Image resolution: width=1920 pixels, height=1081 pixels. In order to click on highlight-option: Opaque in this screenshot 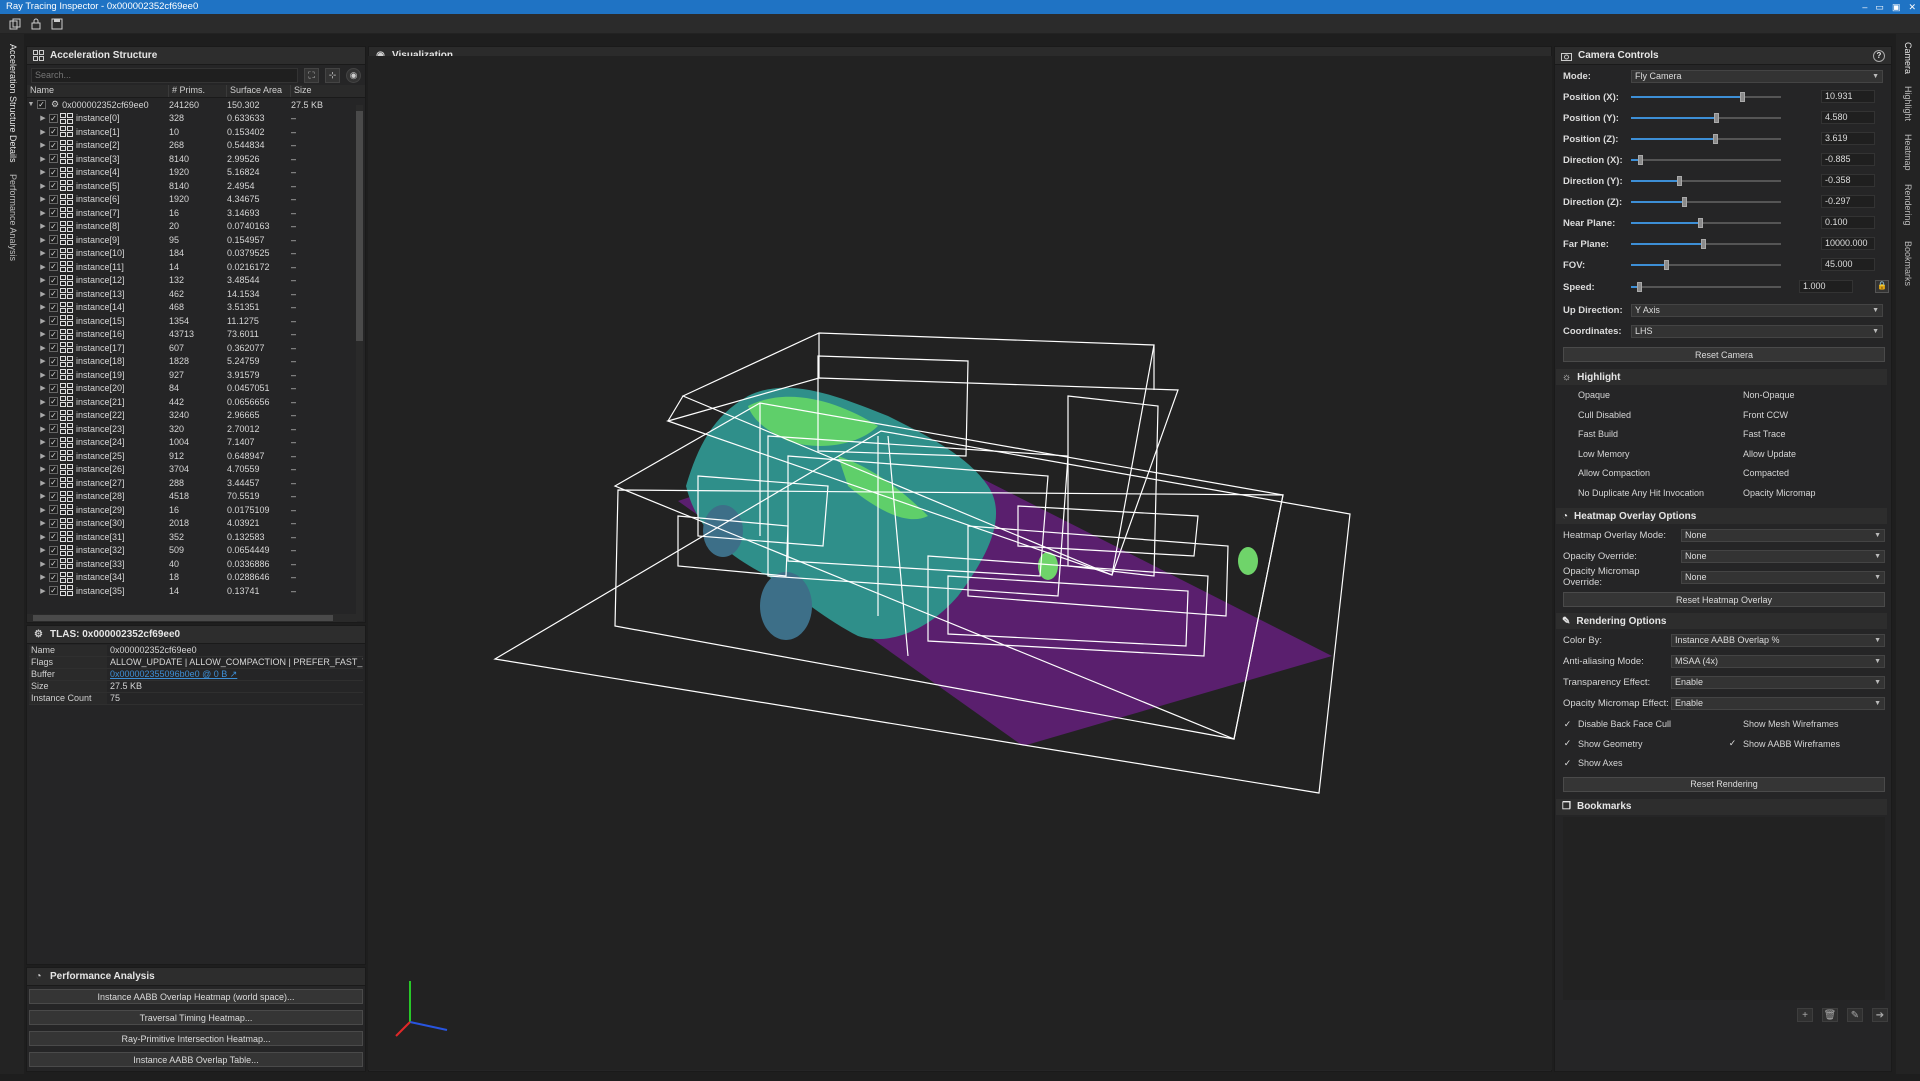, I will do `click(1586, 395)`.